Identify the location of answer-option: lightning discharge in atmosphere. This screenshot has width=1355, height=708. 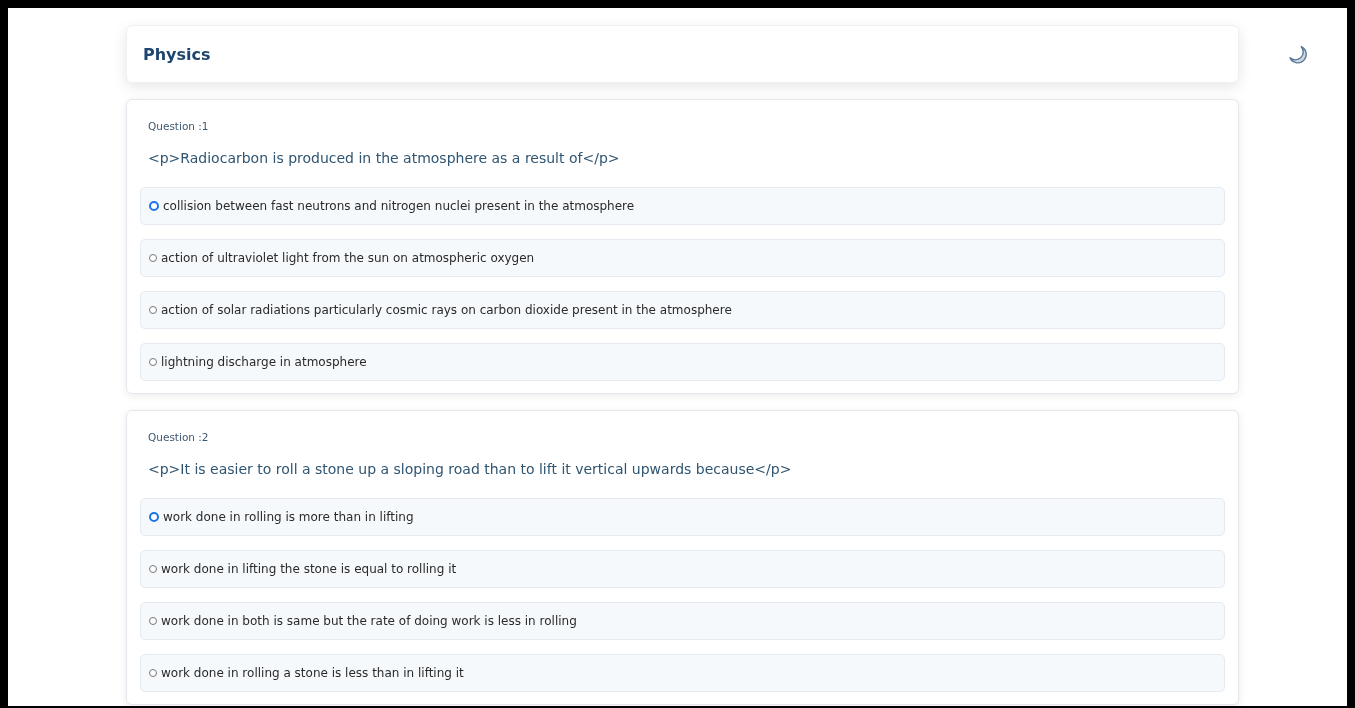
(682, 362).